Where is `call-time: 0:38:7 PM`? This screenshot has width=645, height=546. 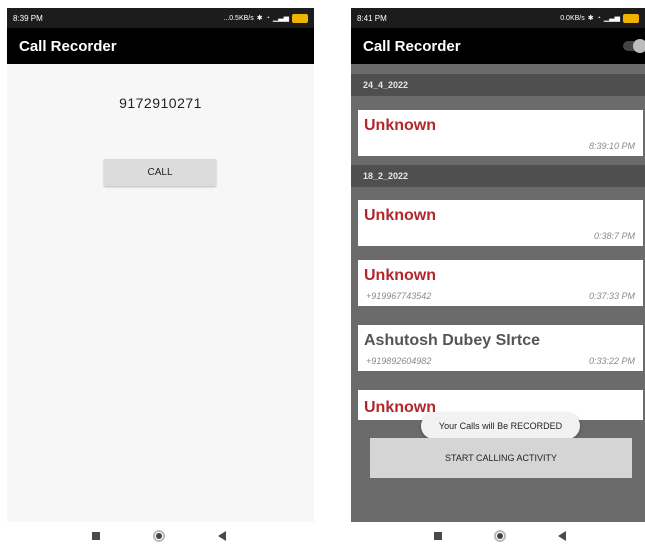 call-time: 0:38:7 PM is located at coordinates (614, 236).